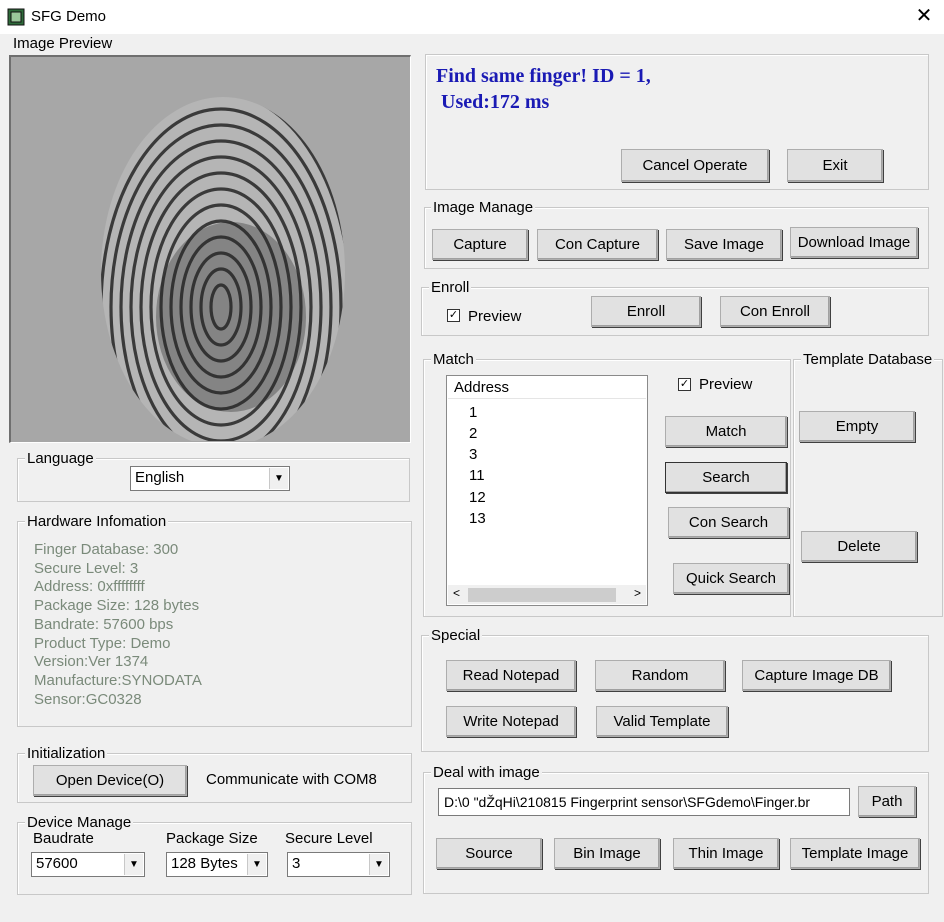 This screenshot has width=944, height=922. What do you see at coordinates (543, 76) in the screenshot?
I see `message-line-1: Find same finger! ID = 1,` at bounding box center [543, 76].